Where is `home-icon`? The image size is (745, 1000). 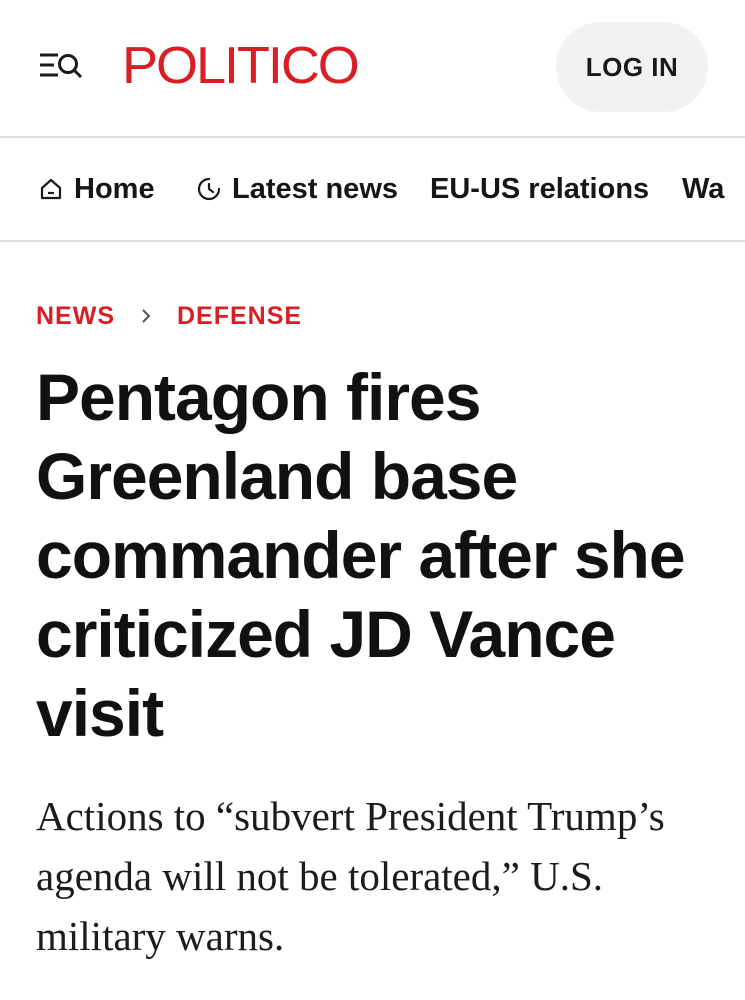 home-icon is located at coordinates (51, 189).